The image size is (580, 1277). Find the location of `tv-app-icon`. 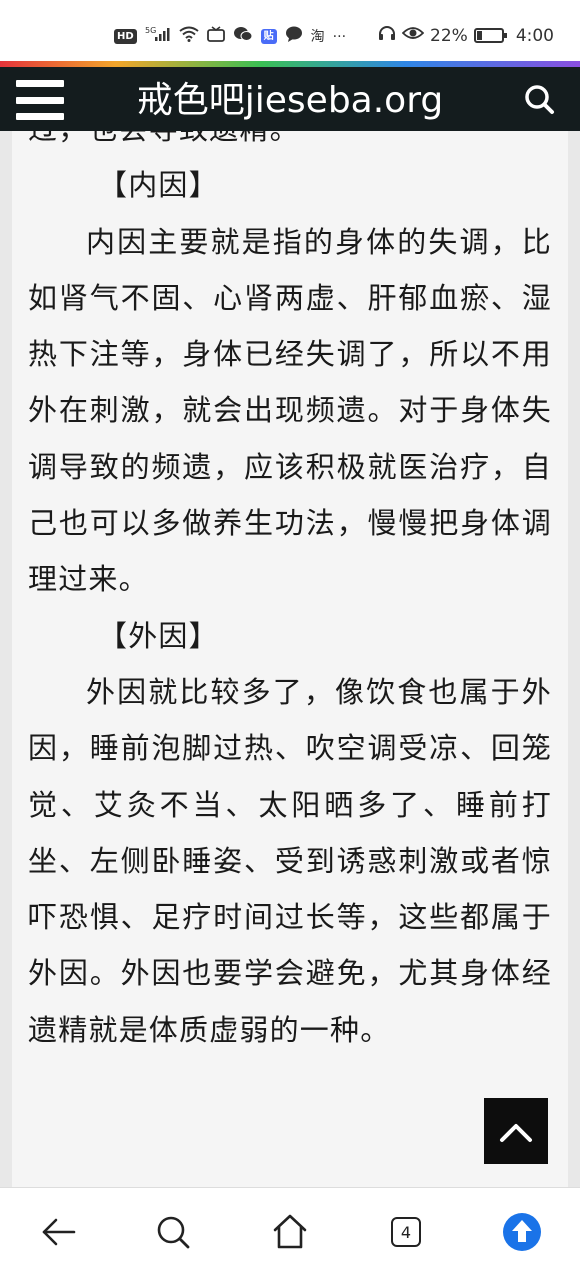

tv-app-icon is located at coordinates (215, 36).